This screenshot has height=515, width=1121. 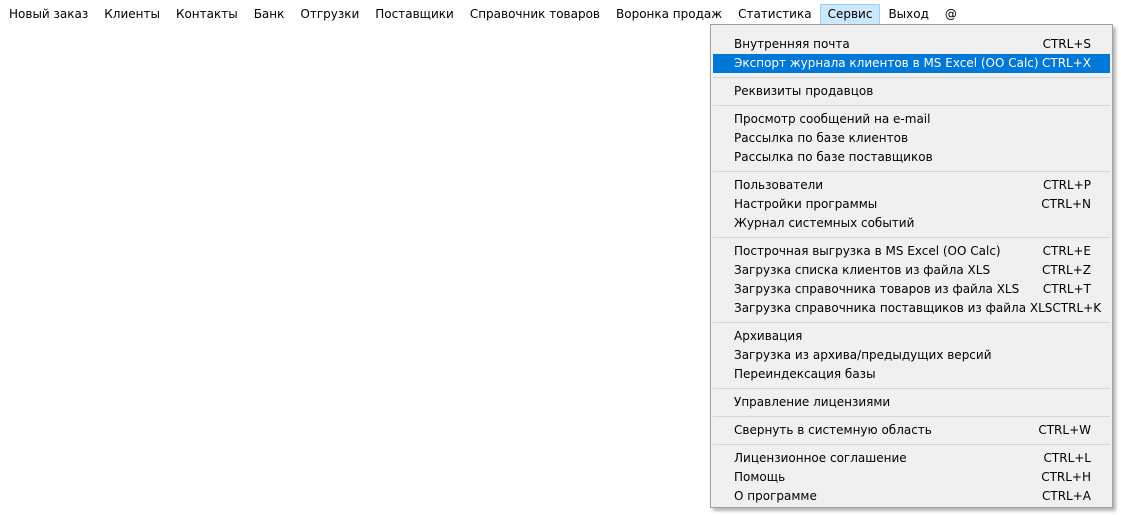 What do you see at coordinates (911, 458) in the screenshot?
I see `menu-item-license-agreement: Лицензионное соглашение CTRL+L` at bounding box center [911, 458].